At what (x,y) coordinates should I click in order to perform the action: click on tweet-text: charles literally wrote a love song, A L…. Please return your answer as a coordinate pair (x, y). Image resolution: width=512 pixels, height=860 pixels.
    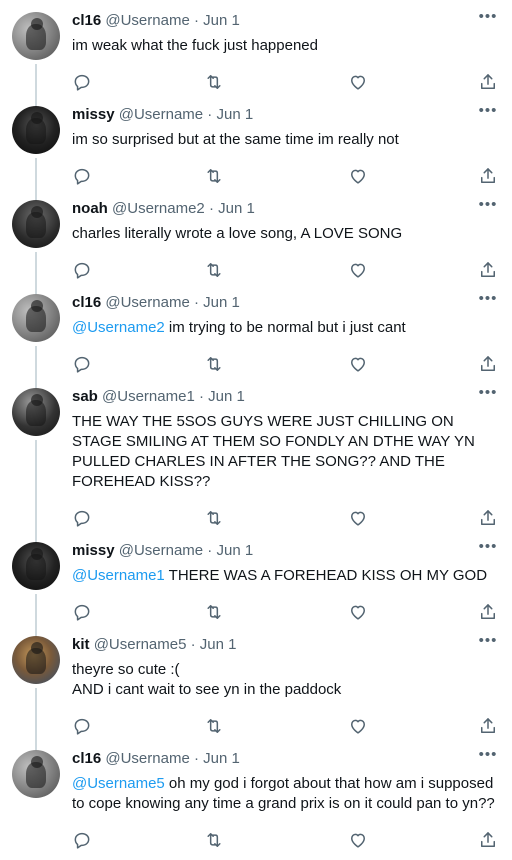
    Looking at the image, I should click on (285, 234).